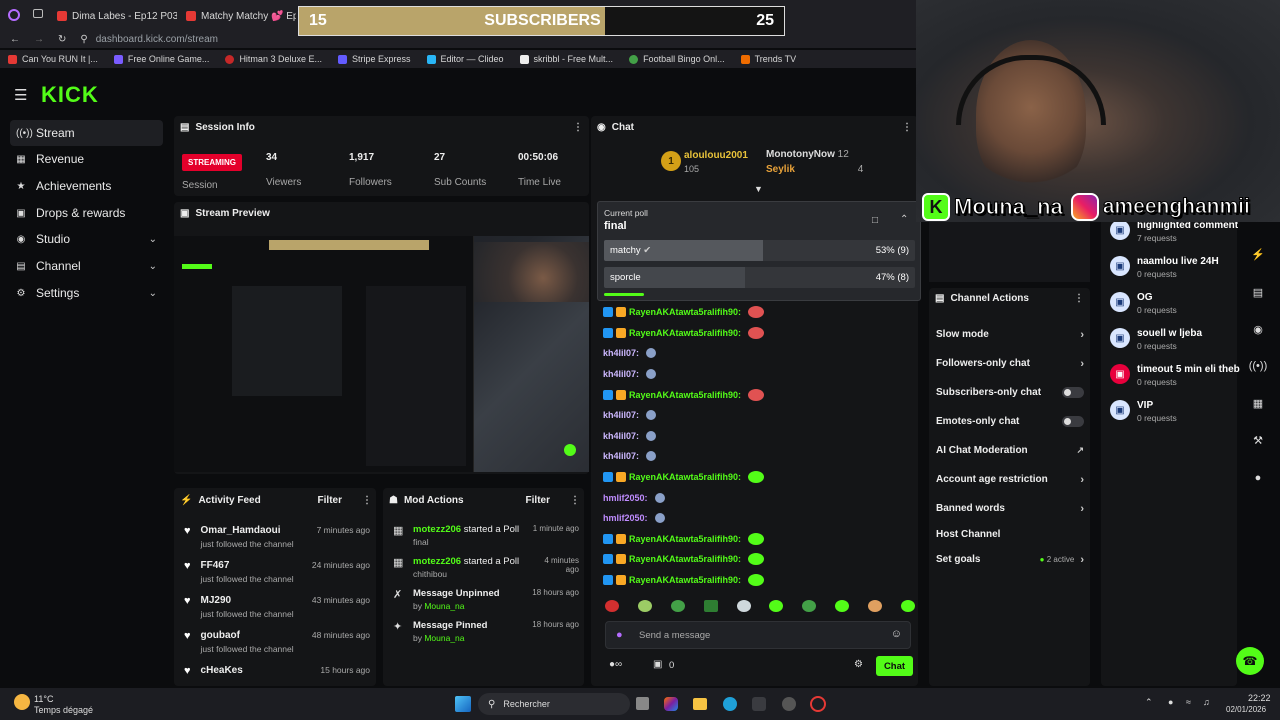 The width and height of the screenshot is (1280, 720). I want to click on emoji-picker-icon: ☺, so click(896, 634).